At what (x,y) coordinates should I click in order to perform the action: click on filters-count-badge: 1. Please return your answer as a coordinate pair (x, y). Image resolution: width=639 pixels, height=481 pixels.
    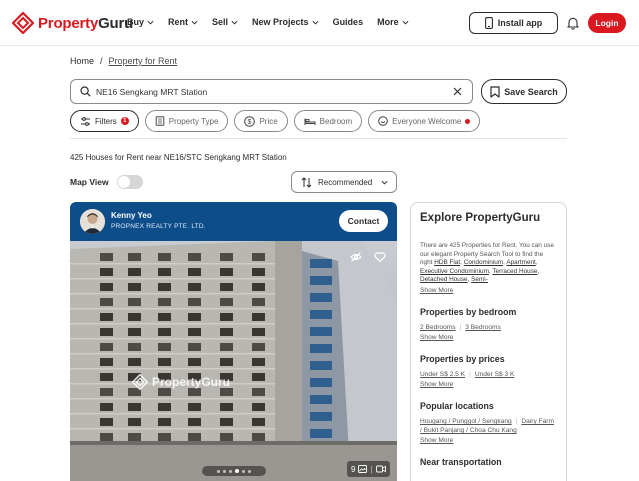
    Looking at the image, I should click on (124, 121).